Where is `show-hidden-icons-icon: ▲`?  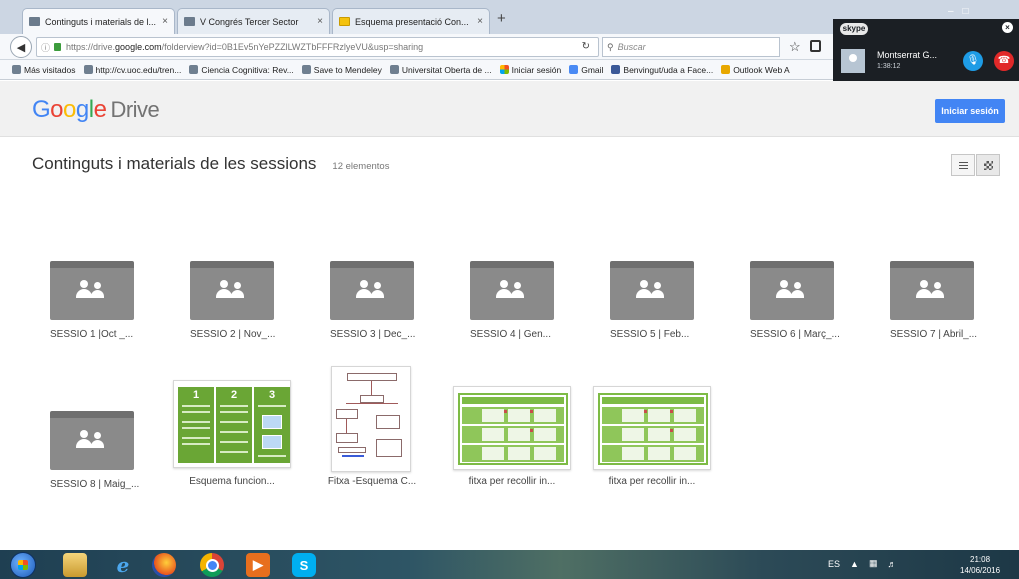 show-hidden-icons-icon: ▲ is located at coordinates (854, 564).